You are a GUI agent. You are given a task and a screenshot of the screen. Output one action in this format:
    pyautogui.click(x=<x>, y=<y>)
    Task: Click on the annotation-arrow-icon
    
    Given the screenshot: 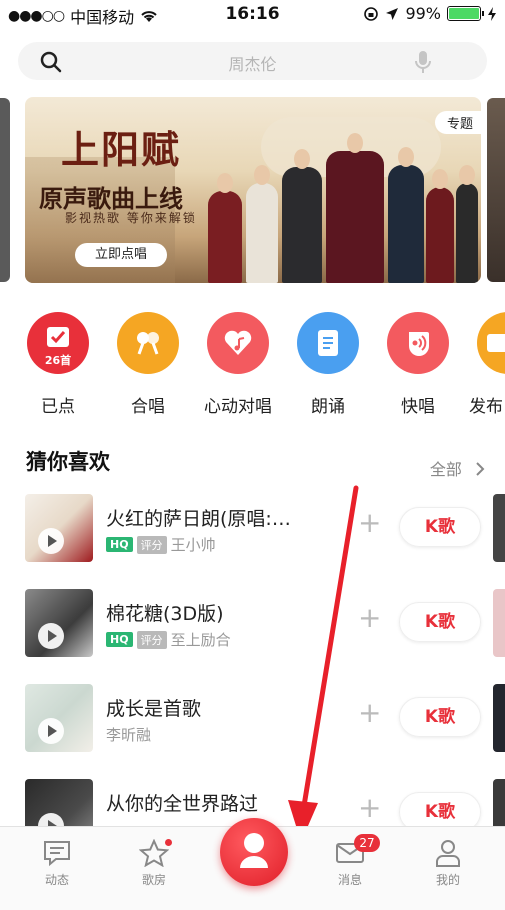 What is the action you would take?
    pyautogui.click(x=323, y=663)
    